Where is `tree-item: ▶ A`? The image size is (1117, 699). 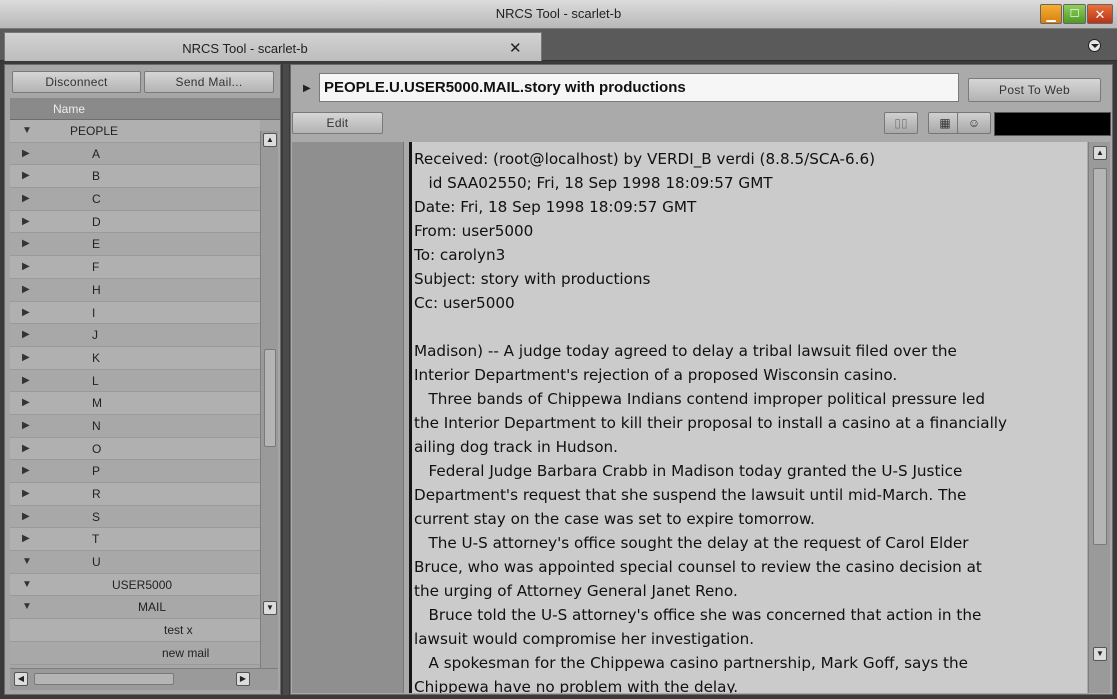
tree-item: ▶ A is located at coordinates (135, 154).